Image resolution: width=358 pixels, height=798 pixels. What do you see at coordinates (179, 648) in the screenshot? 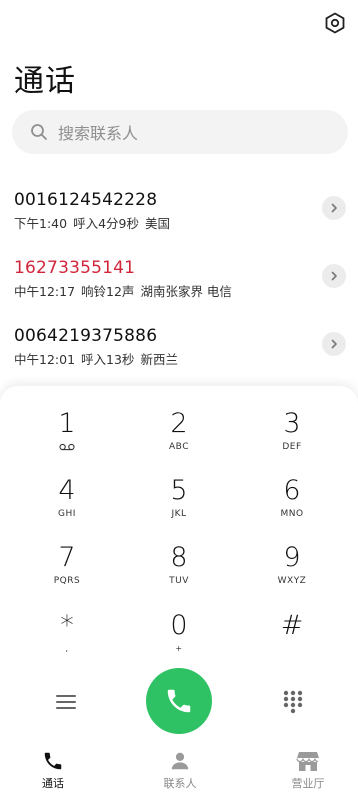
I see `dial-key-letters: +` at bounding box center [179, 648].